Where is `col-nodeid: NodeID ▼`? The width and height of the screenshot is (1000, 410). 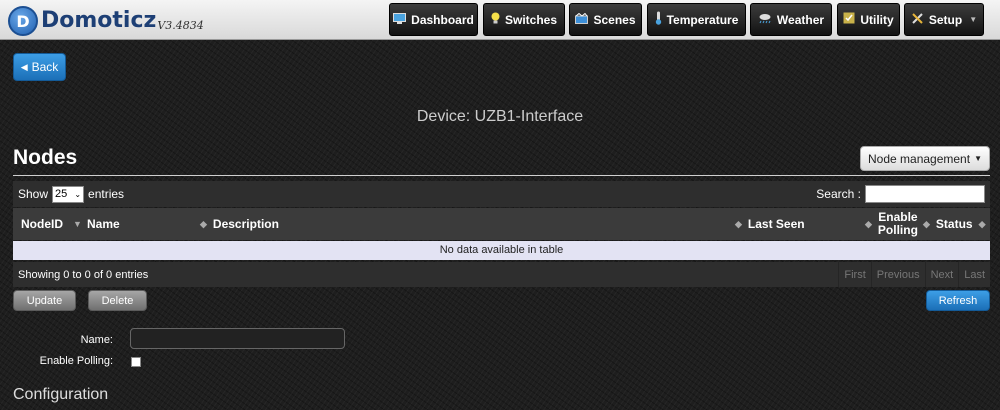
col-nodeid: NodeID ▼ is located at coordinates (51, 224).